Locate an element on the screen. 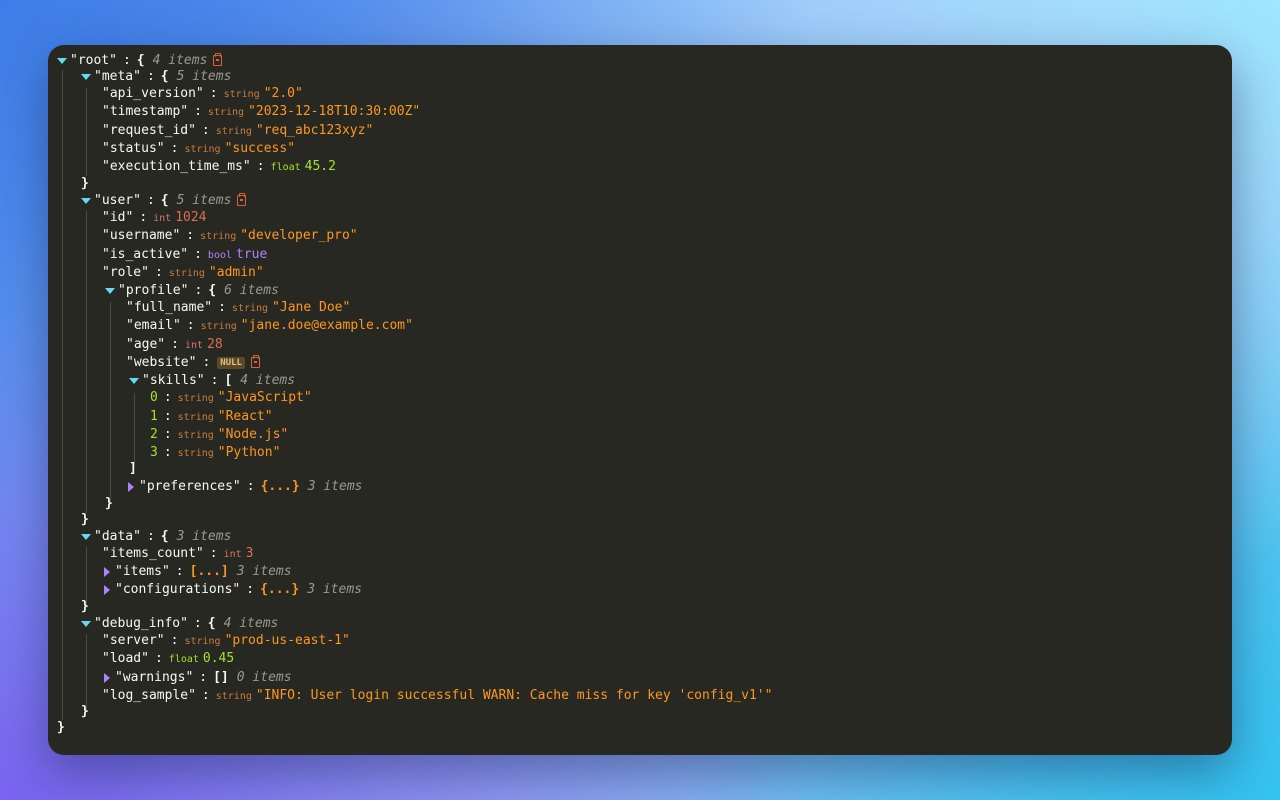  tree-node-preferences: "preferences": {...} 3 items is located at coordinates (244, 487).